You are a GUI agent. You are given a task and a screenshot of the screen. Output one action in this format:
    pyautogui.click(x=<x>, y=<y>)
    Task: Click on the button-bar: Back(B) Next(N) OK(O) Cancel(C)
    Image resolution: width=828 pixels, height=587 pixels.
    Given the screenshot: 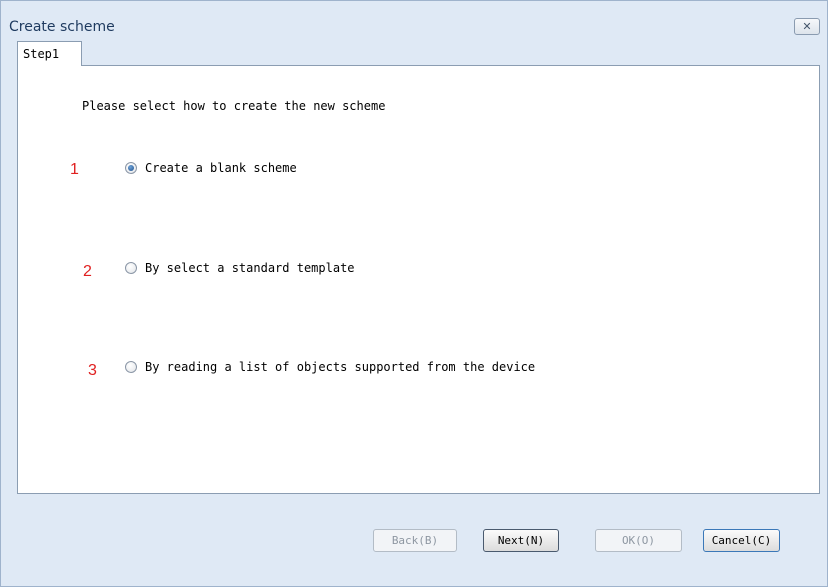 What is the action you would take?
    pyautogui.click(x=418, y=536)
    